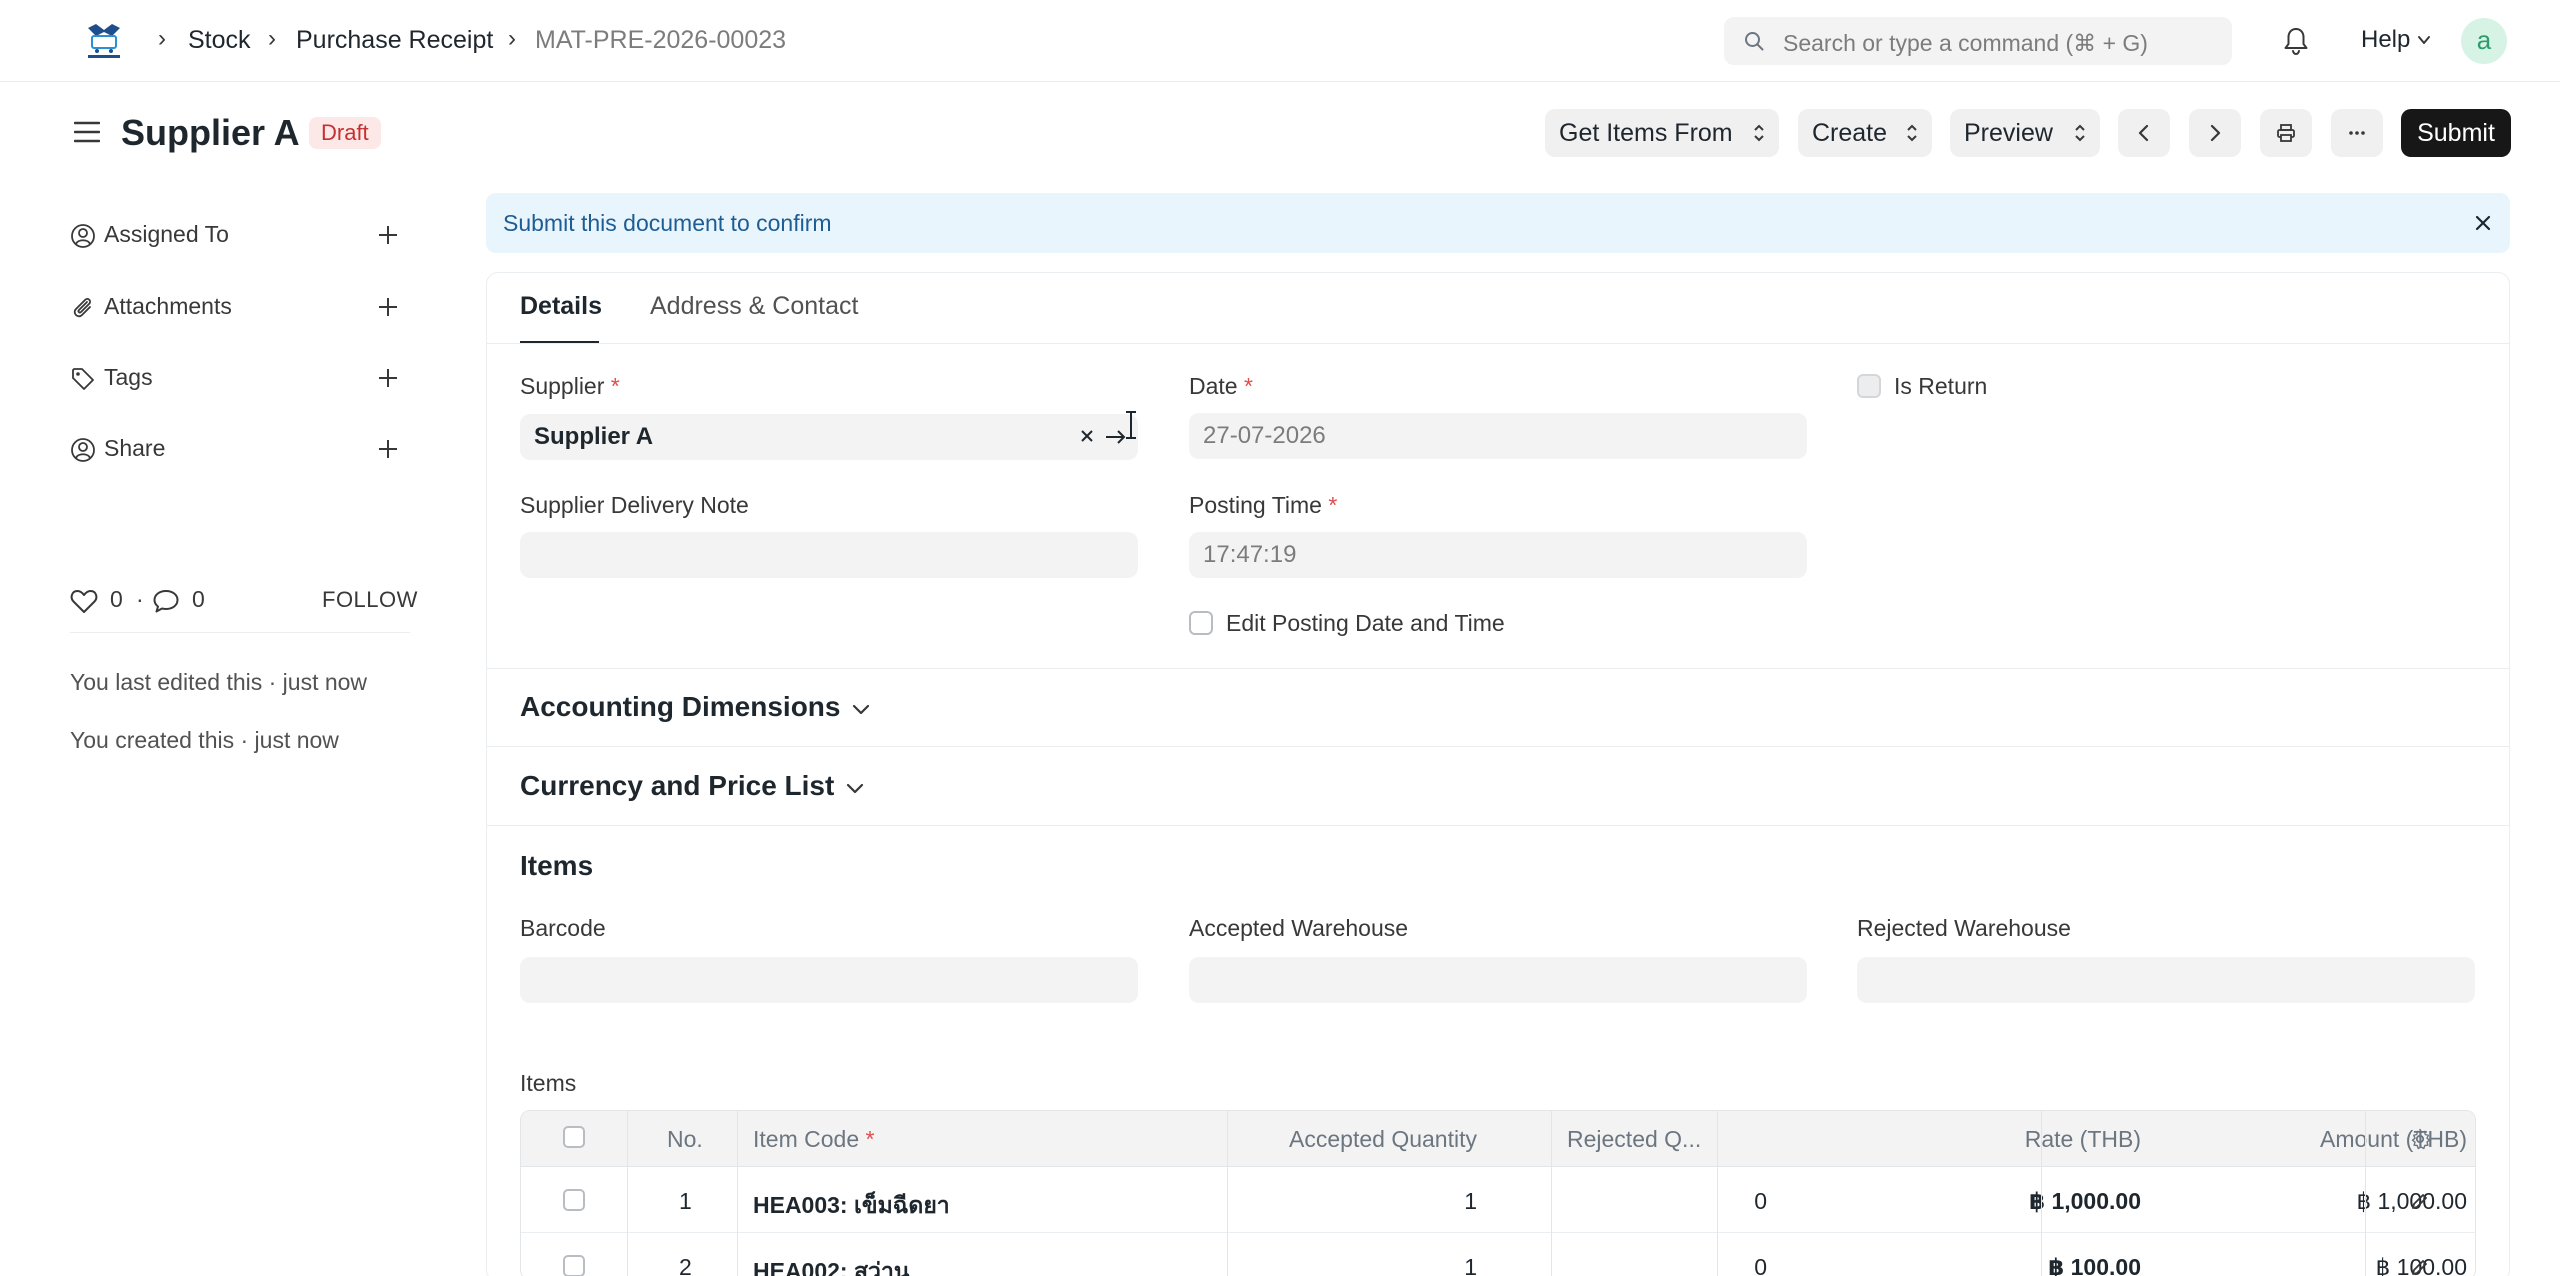  I want to click on column-amount: Amount (THB), so click(2257, 1139).